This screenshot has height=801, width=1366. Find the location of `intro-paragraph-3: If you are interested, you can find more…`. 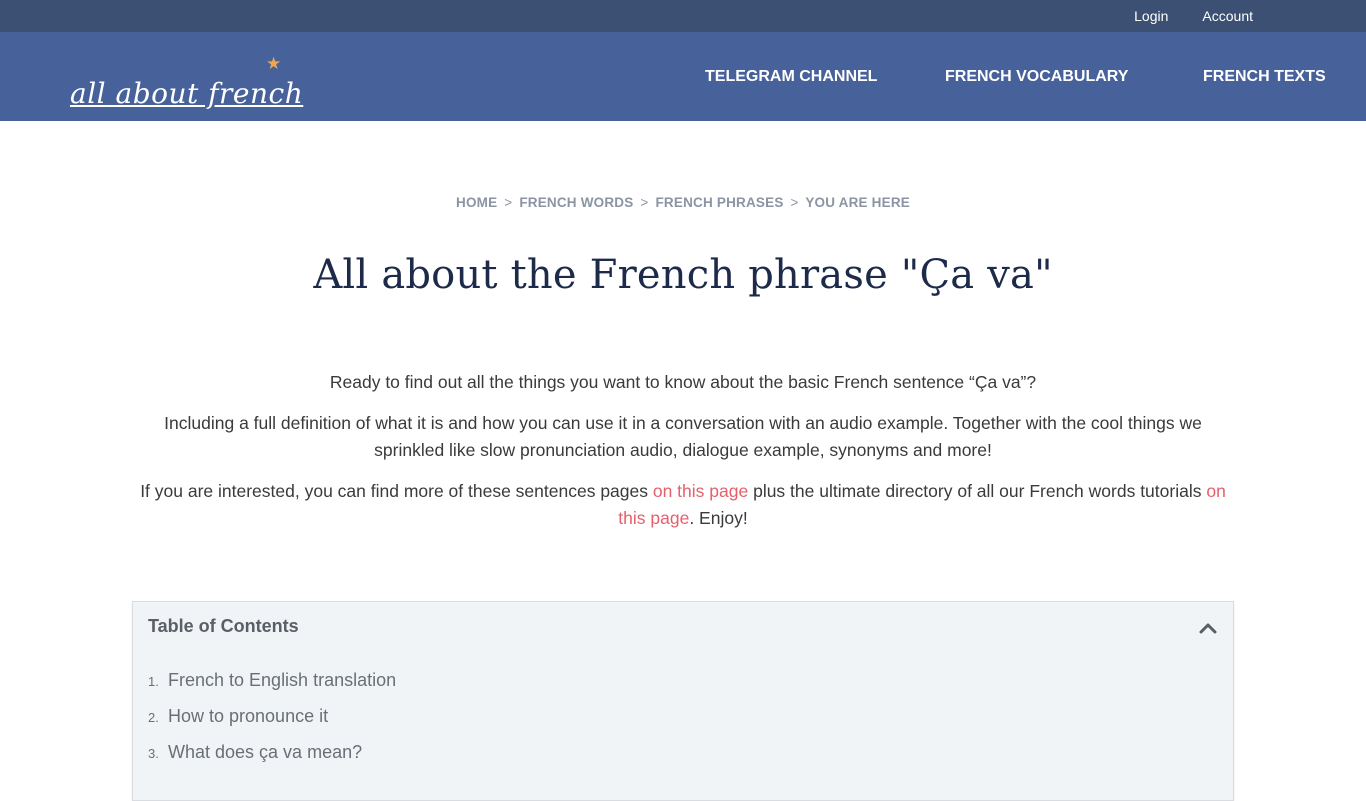

intro-paragraph-3: If you are interested, you can find more… is located at coordinates (683, 505).